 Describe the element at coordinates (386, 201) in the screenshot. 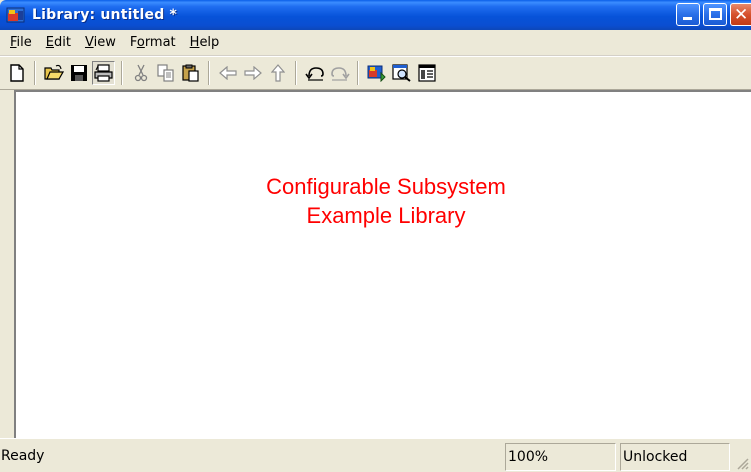

I see `canvas-annotation: Configurable Subsystem Example Library` at that location.